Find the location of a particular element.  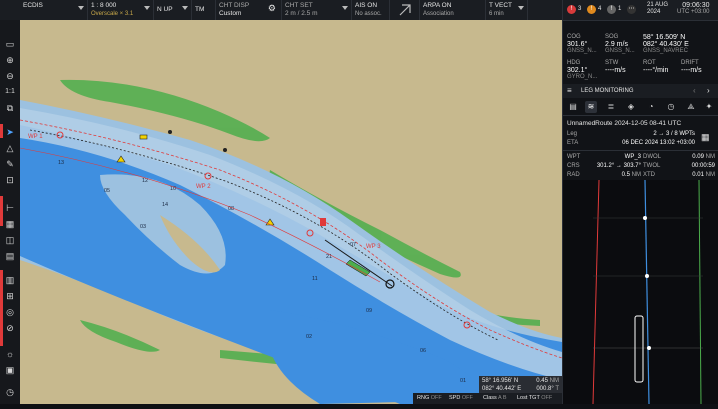

twol-label: TWOL is located at coordinates (652, 166).